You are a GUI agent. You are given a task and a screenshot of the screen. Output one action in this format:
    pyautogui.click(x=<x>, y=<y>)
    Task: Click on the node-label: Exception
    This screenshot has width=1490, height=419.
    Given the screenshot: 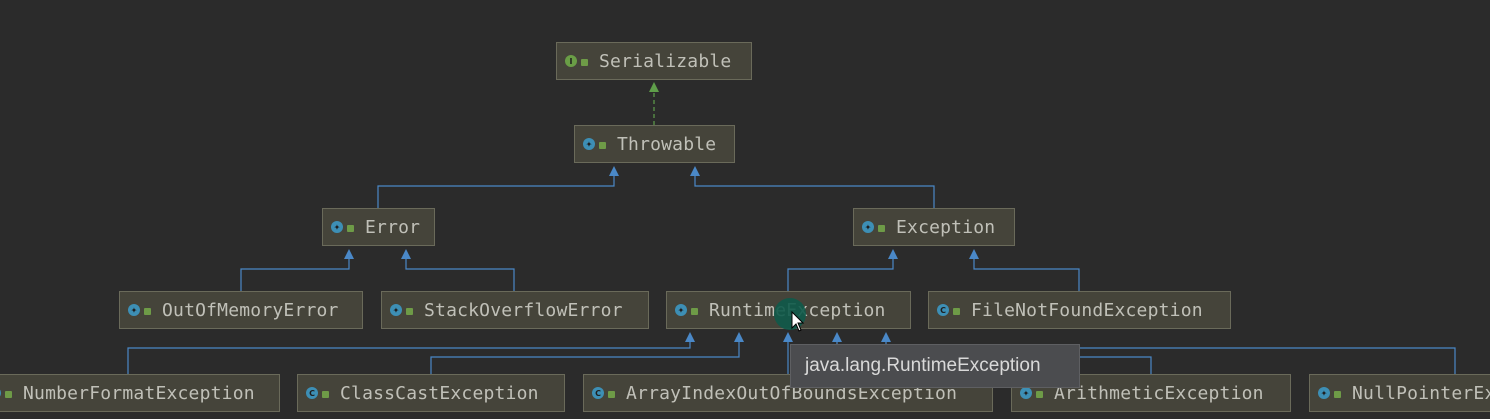 What is the action you would take?
    pyautogui.click(x=946, y=227)
    